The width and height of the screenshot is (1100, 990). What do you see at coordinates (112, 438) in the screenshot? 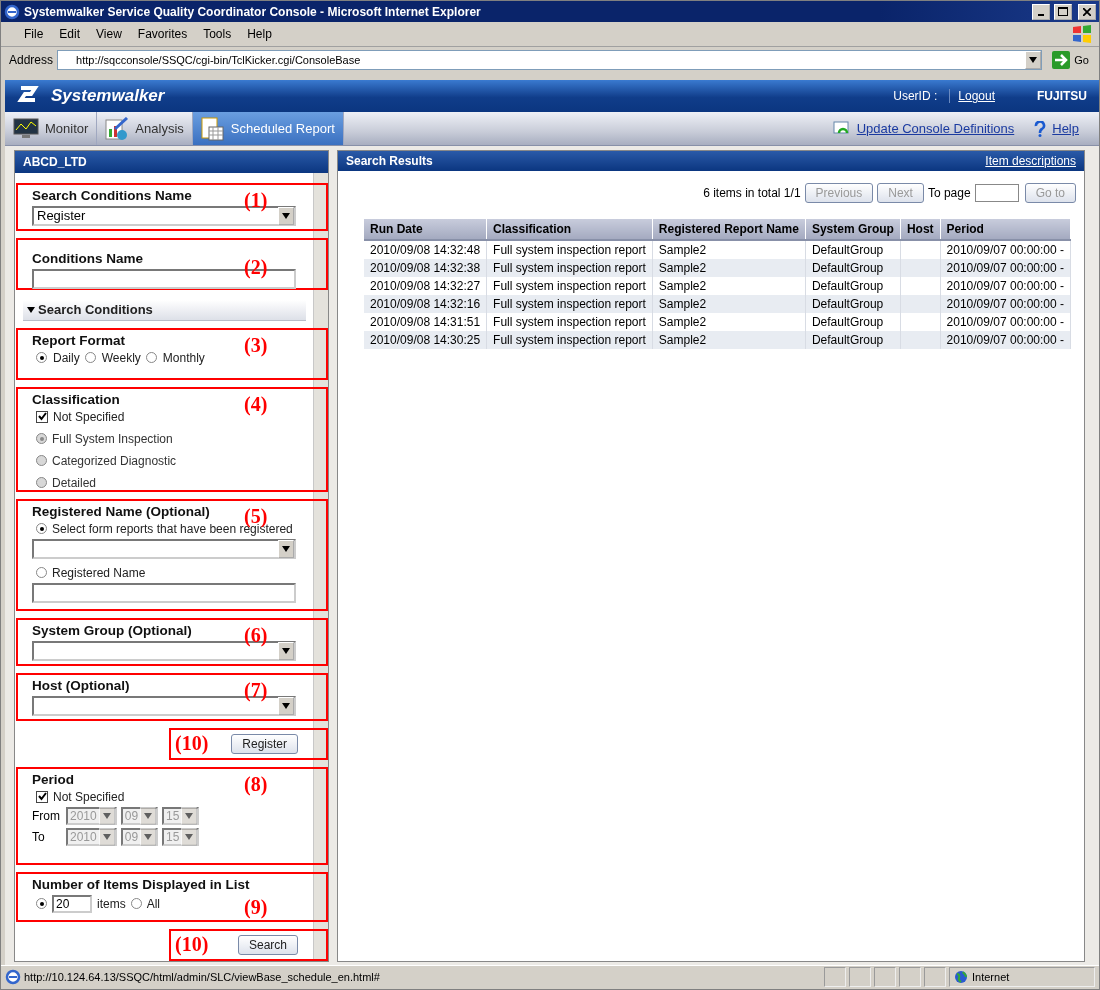
I see `option-label: Full System Inspection` at bounding box center [112, 438].